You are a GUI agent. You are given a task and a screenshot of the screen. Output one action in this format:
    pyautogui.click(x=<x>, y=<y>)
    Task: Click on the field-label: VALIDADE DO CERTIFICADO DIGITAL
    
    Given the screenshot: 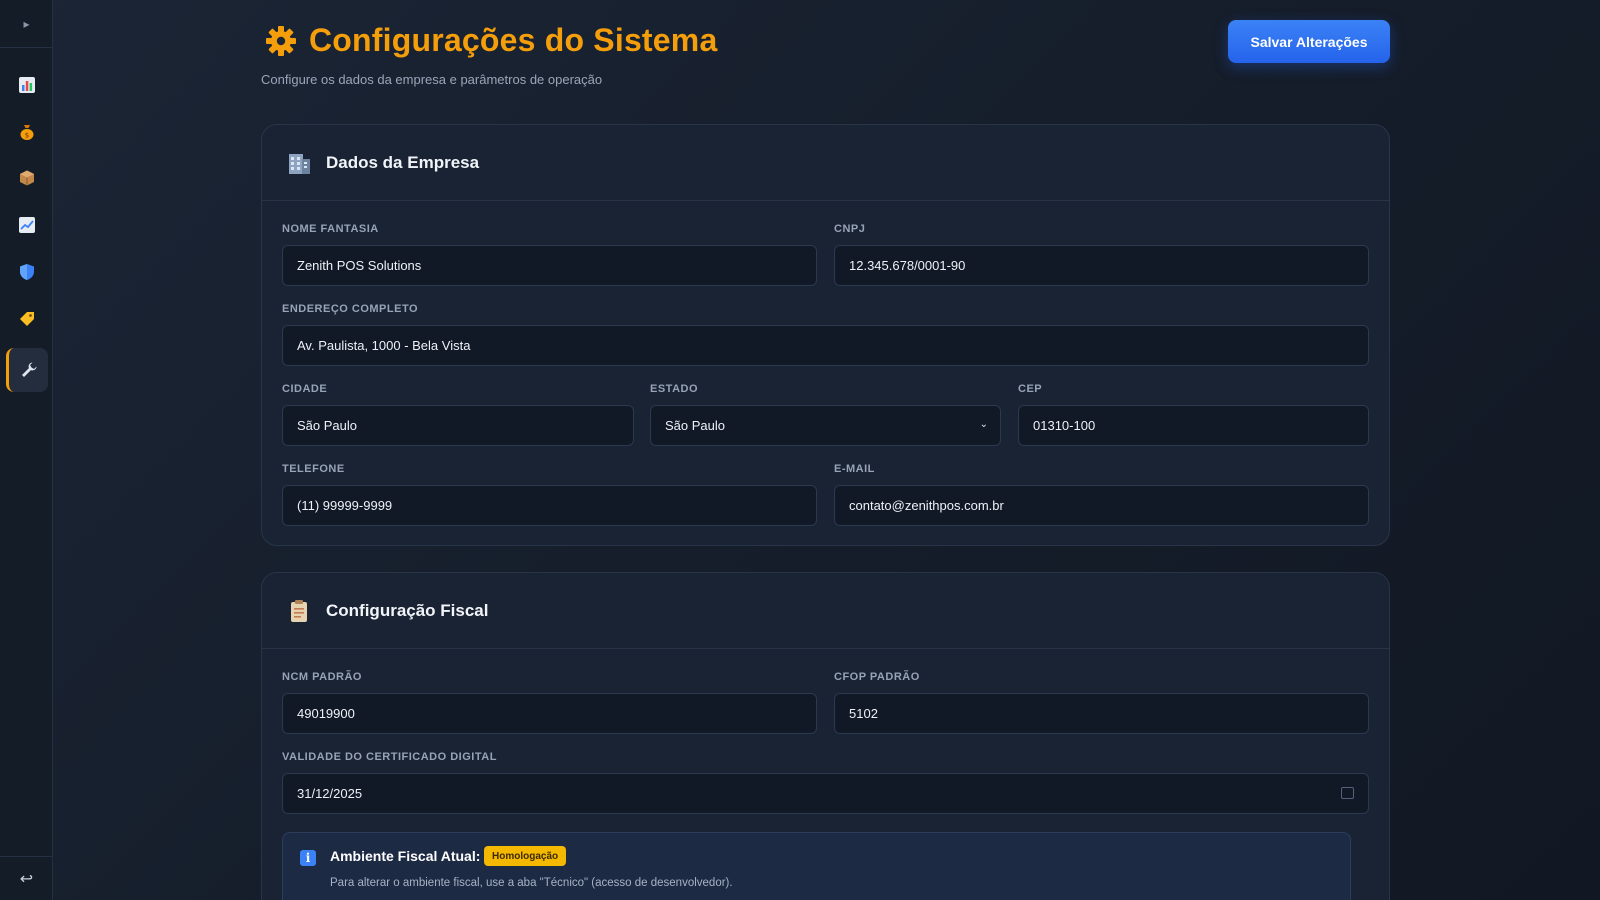 What is the action you would take?
    pyautogui.click(x=389, y=757)
    